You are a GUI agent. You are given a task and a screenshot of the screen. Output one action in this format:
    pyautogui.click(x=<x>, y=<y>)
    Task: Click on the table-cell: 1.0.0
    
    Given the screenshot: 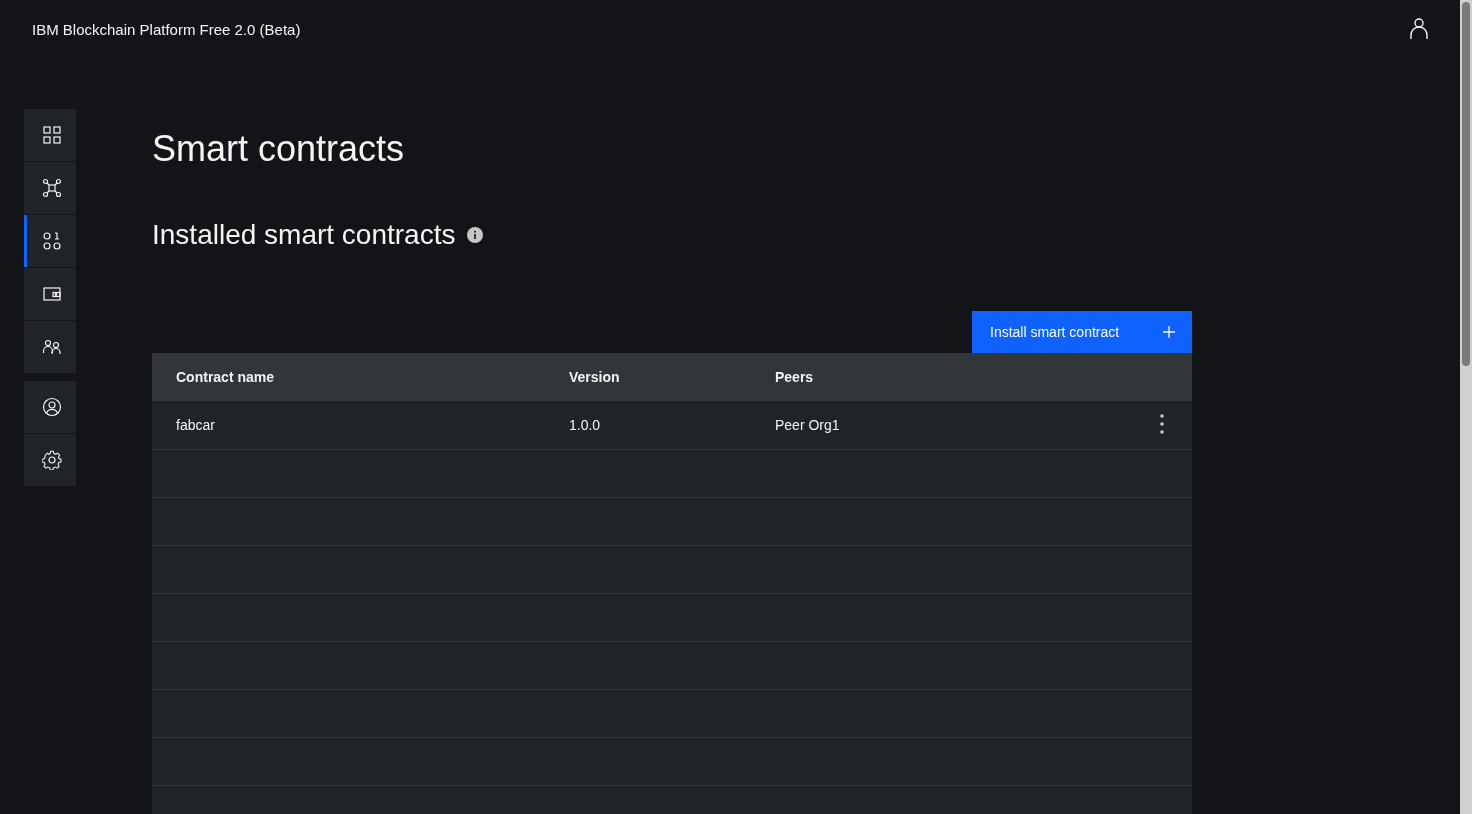 What is the action you would take?
    pyautogui.click(x=648, y=425)
    